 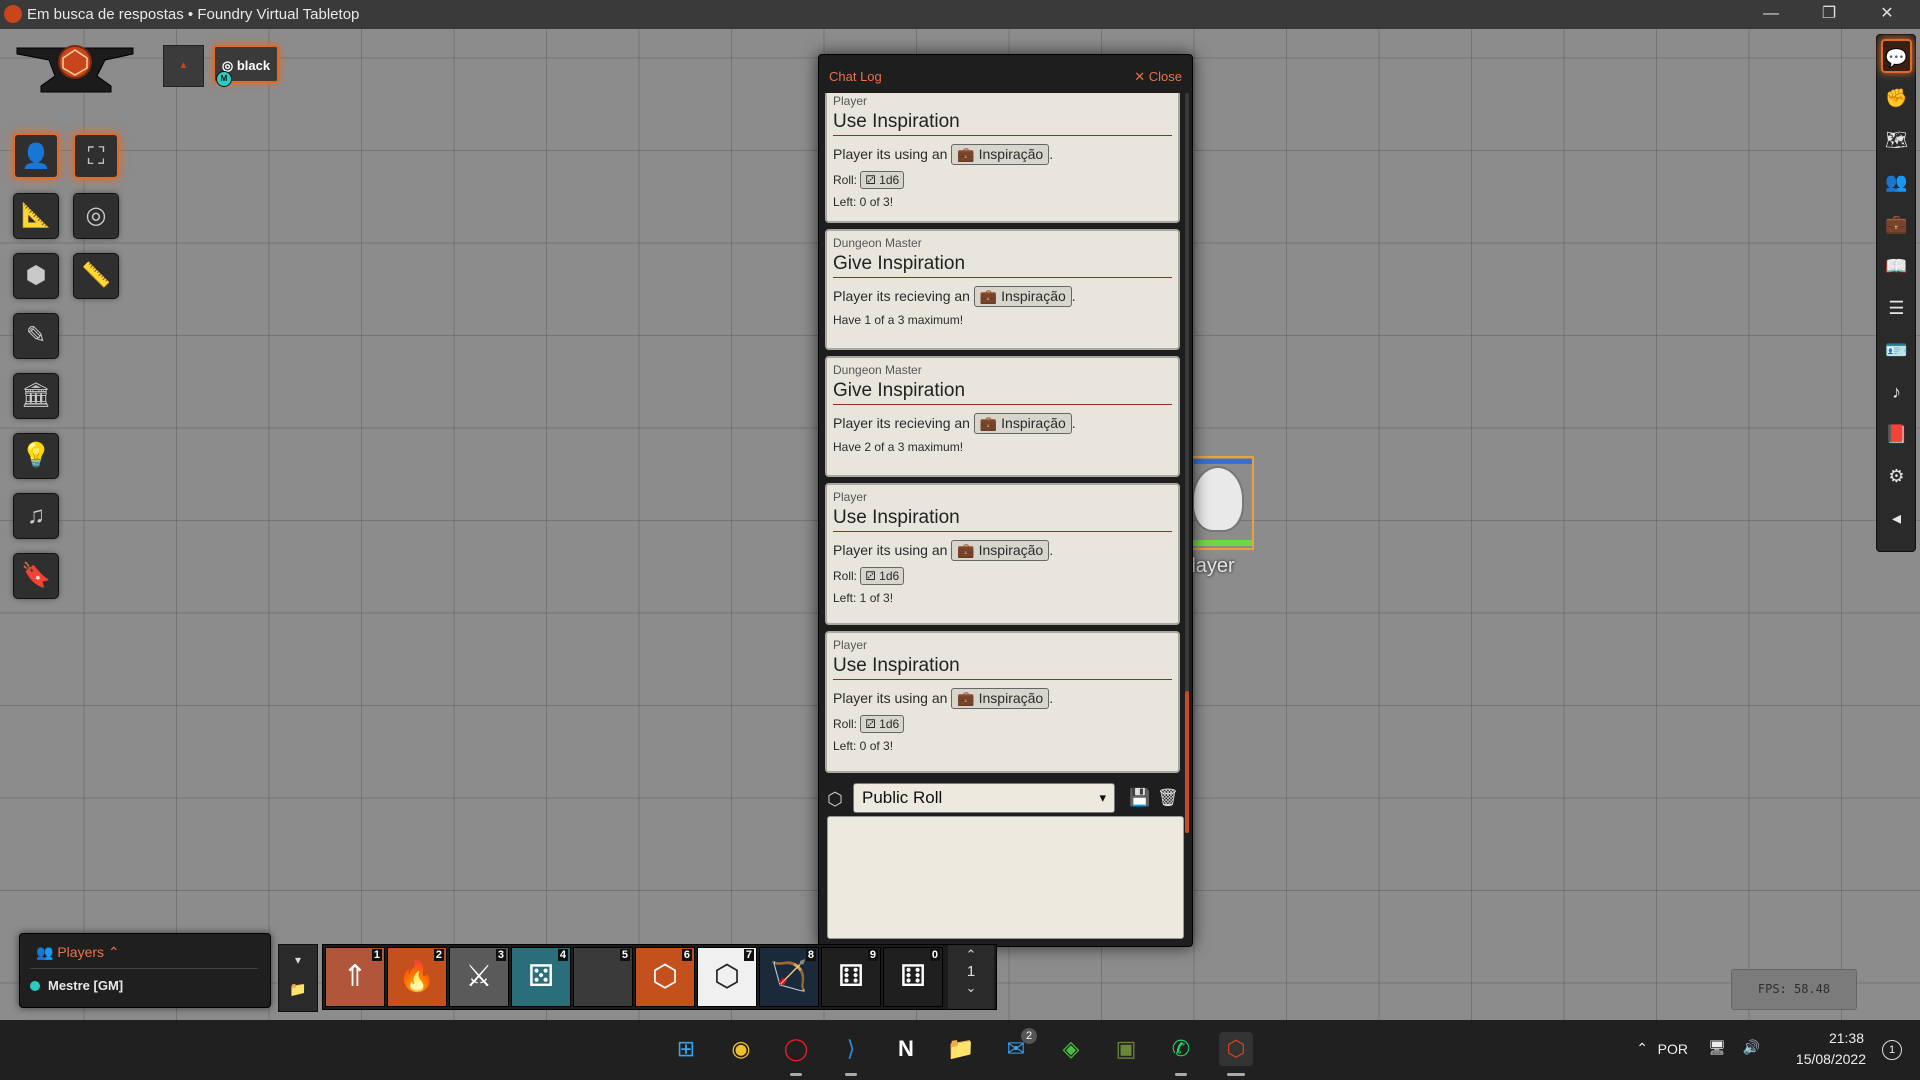 I want to click on macro-slot-7: ⬡ 7, so click(x=727, y=977).